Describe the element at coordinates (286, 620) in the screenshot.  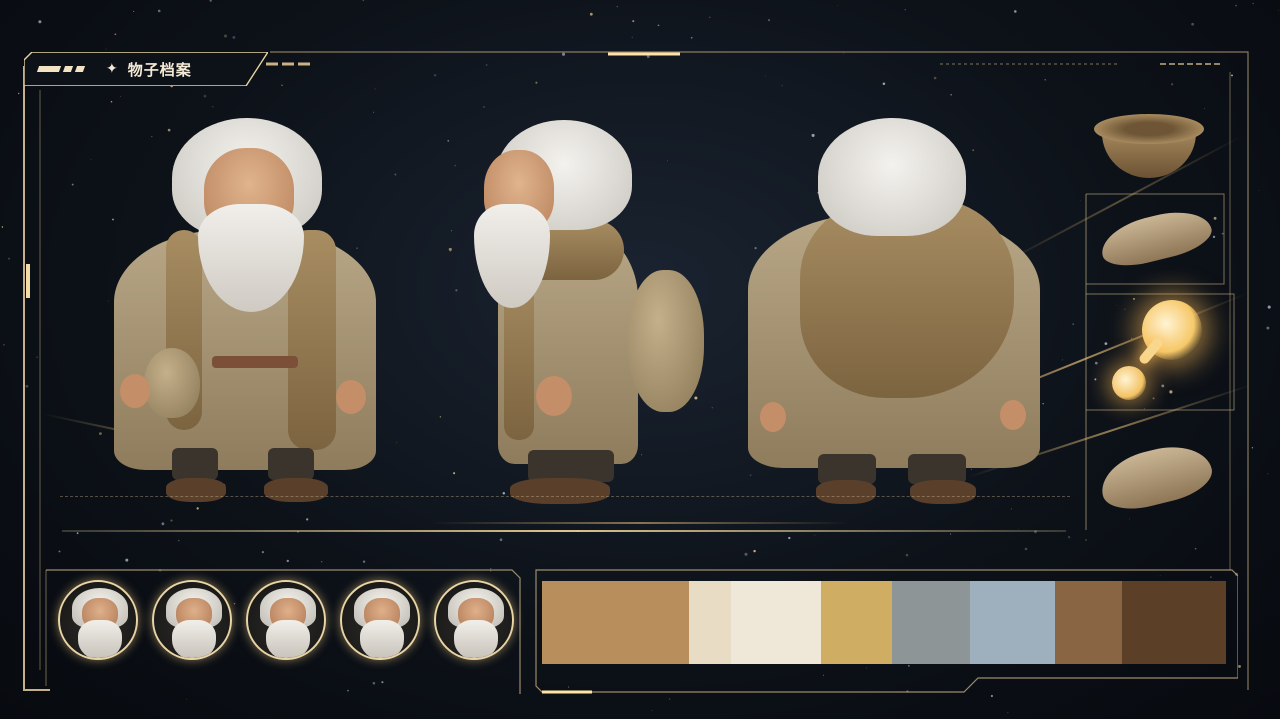
I see `expressions-row` at that location.